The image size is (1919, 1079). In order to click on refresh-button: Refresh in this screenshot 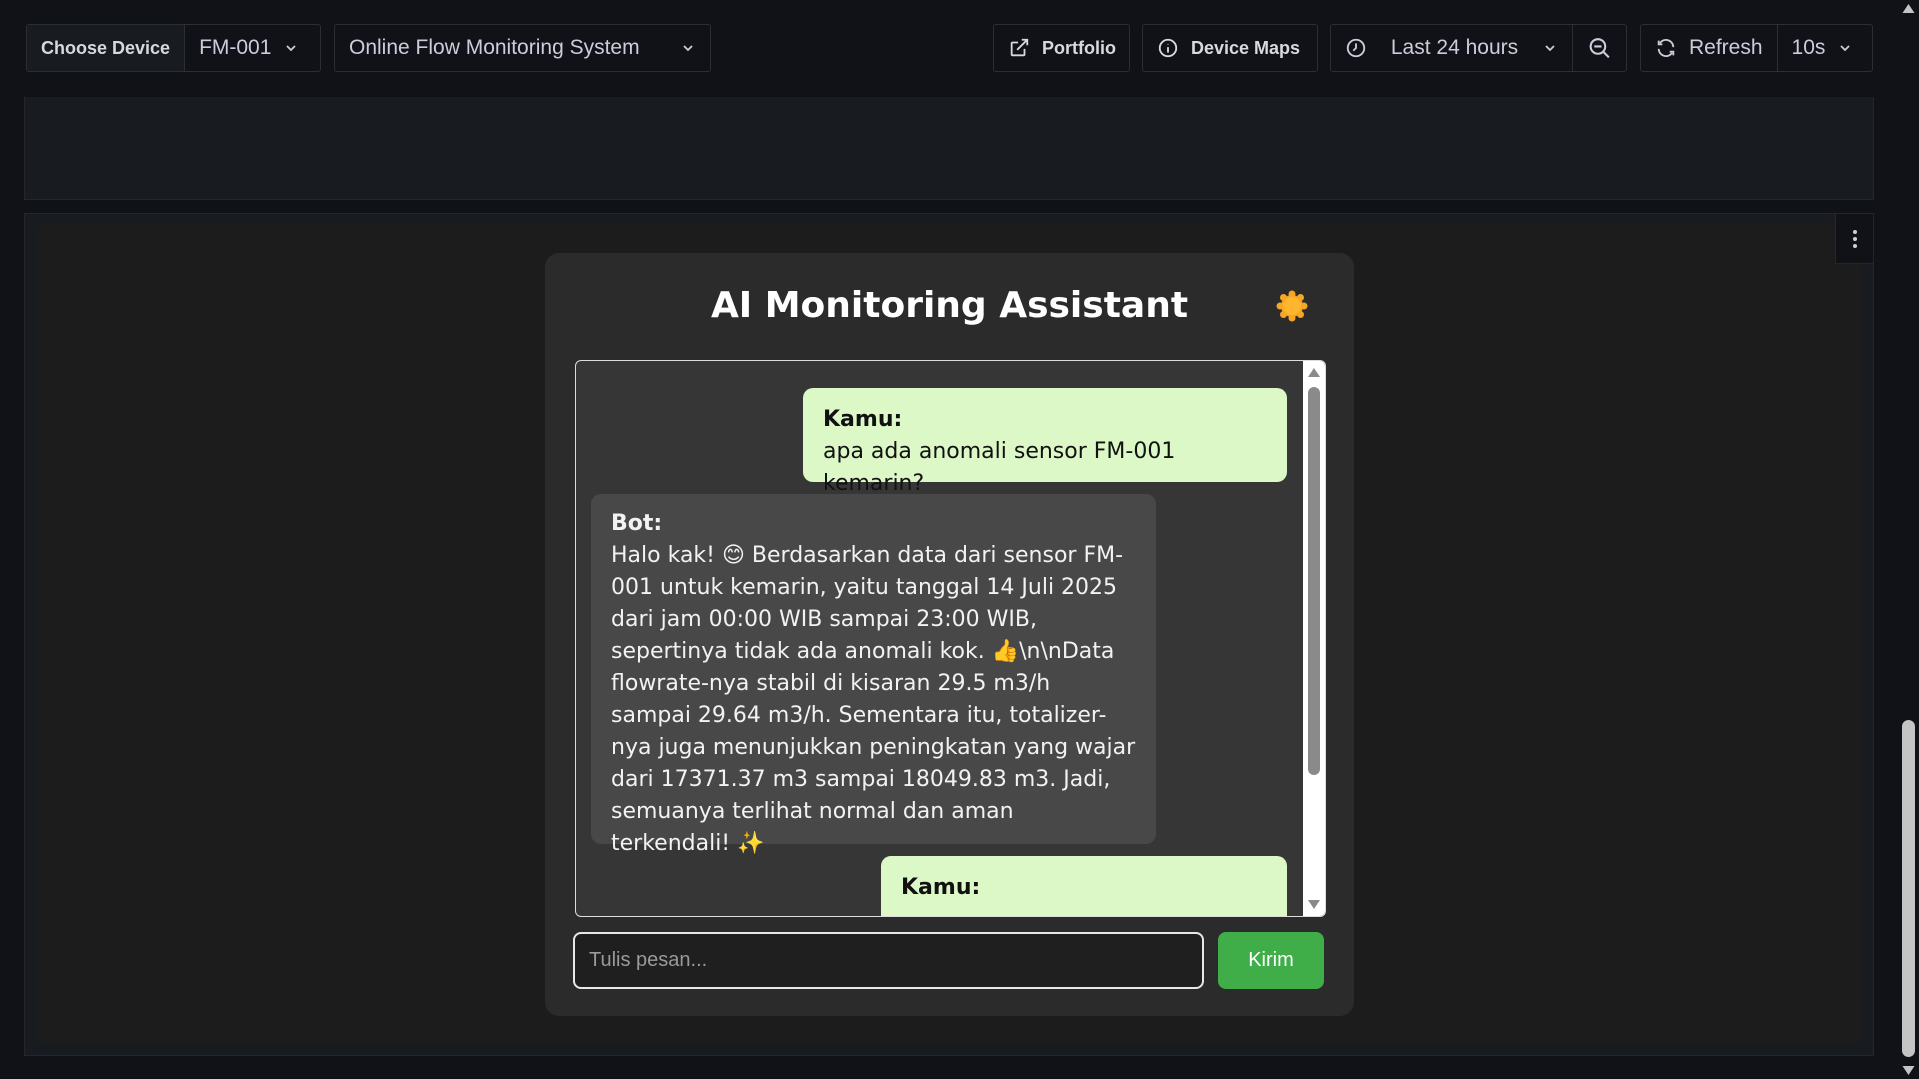, I will do `click(1709, 48)`.